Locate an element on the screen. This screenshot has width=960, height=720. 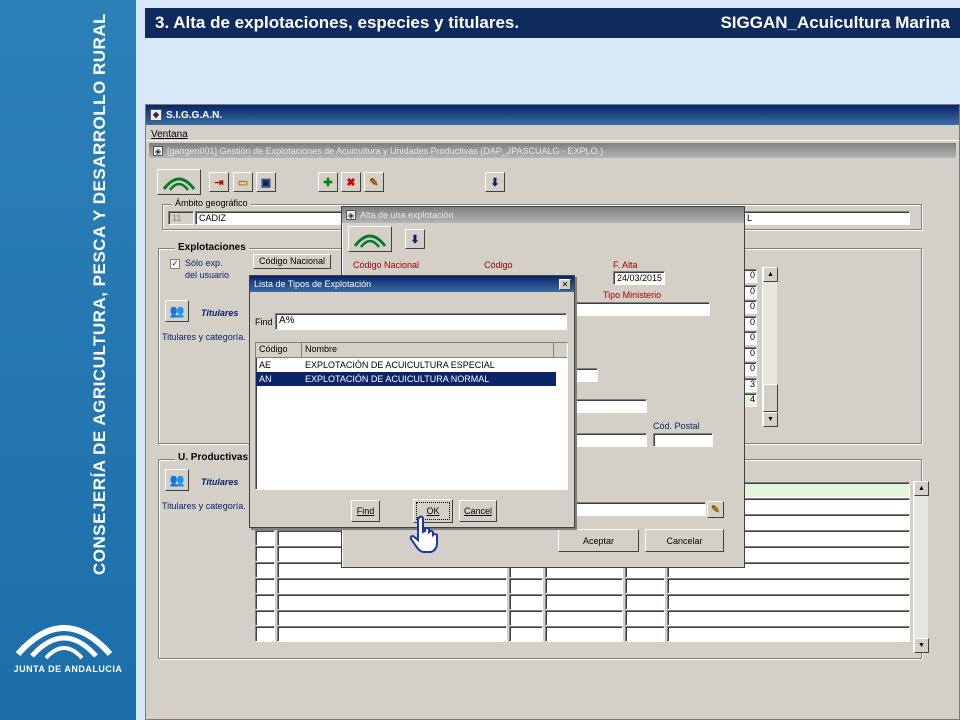
close-icon: ✕ is located at coordinates (565, 284).